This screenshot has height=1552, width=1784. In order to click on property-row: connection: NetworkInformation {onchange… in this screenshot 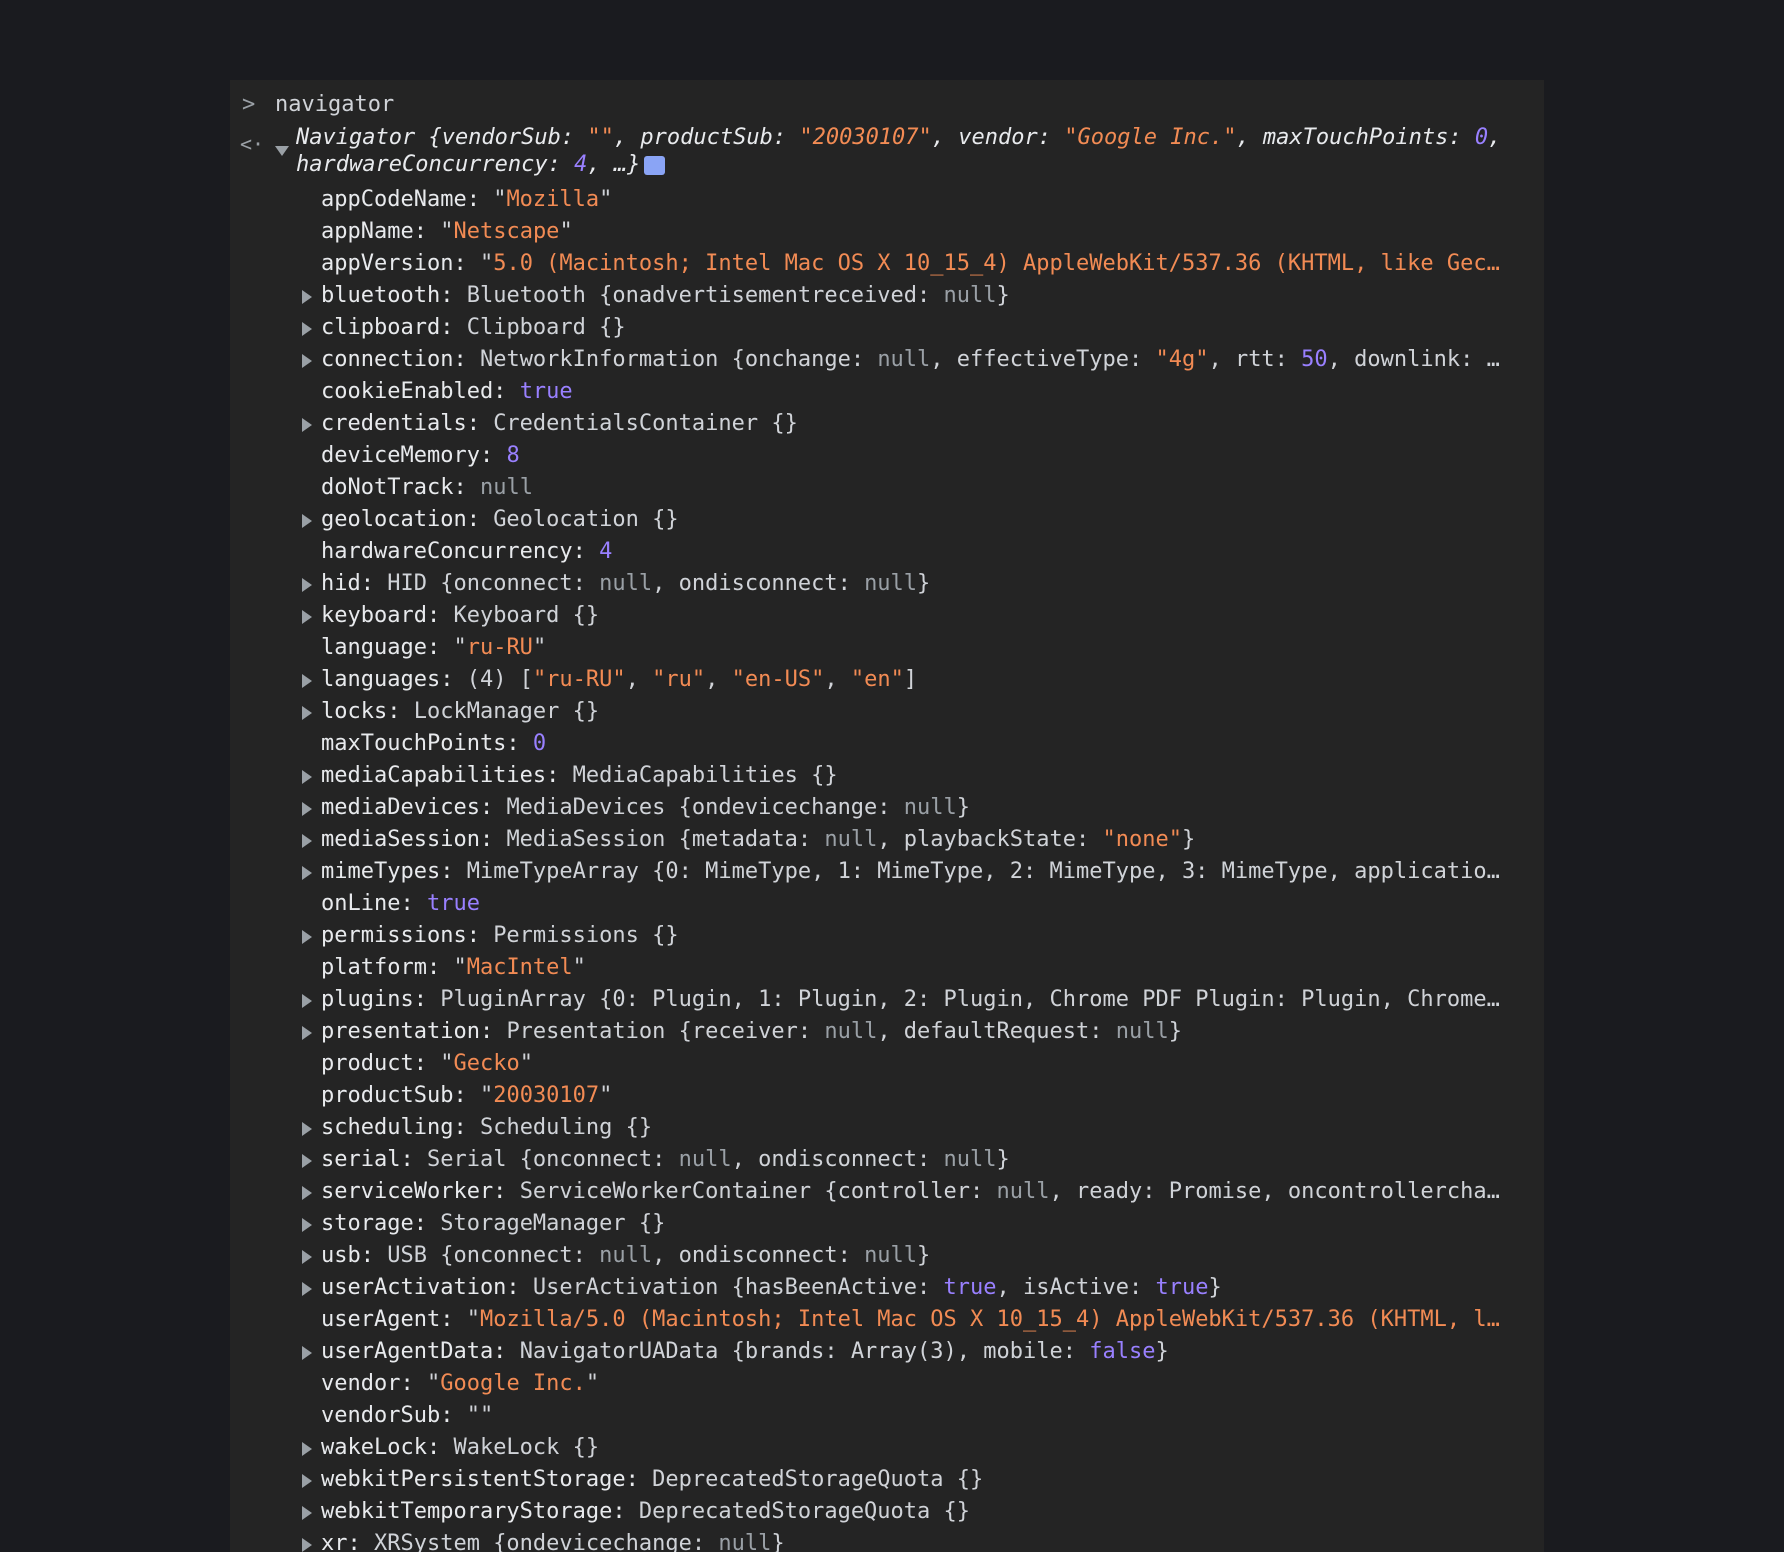, I will do `click(866, 360)`.